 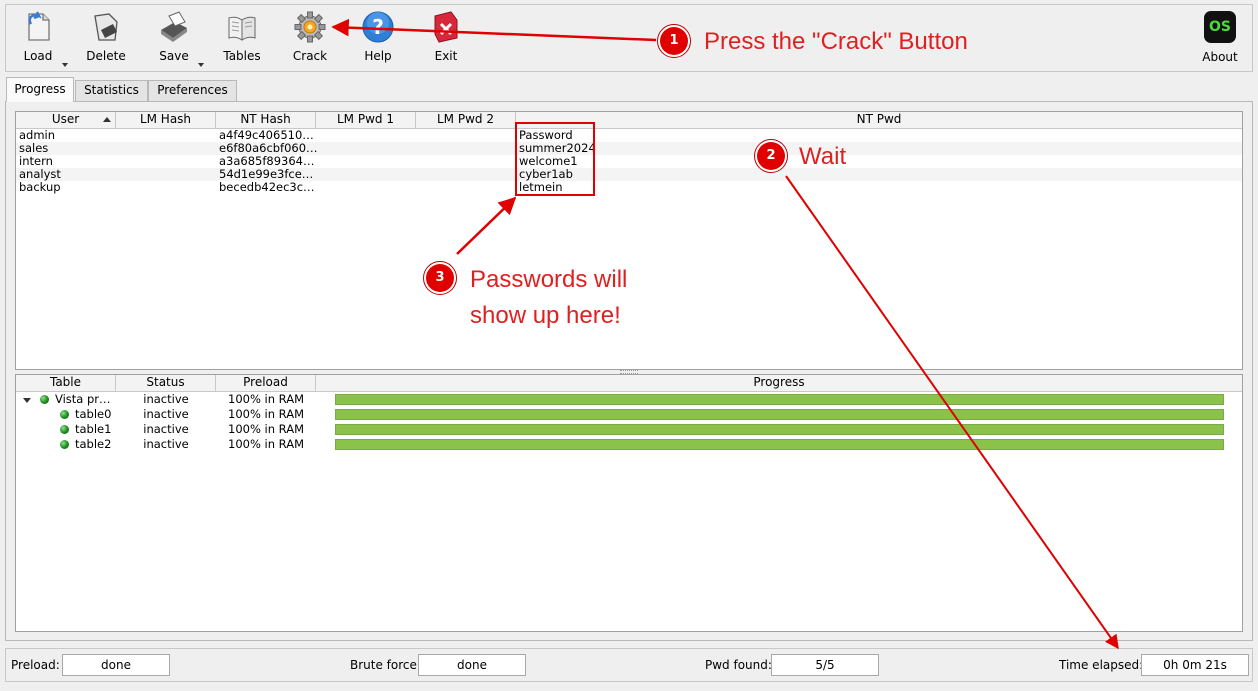 I want to click on delete-icon, so click(x=106, y=27).